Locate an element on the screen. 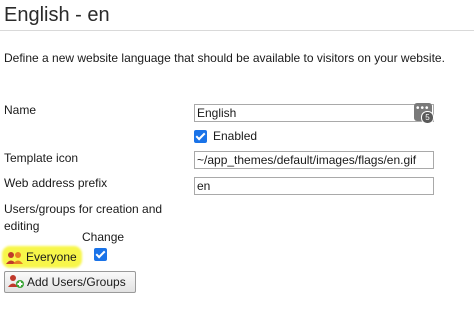 The width and height of the screenshot is (474, 316). enabled-label: Enabled is located at coordinates (235, 136).